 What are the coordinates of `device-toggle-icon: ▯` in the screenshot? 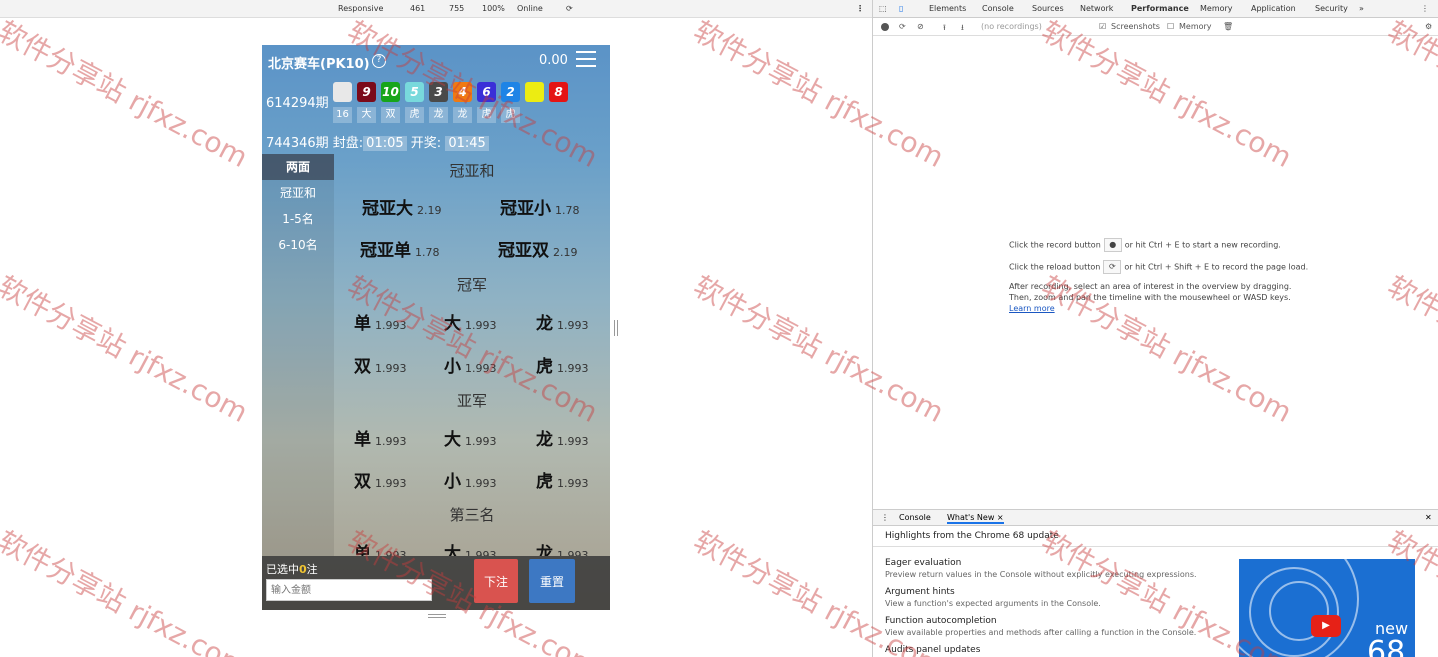 It's located at (901, 8).